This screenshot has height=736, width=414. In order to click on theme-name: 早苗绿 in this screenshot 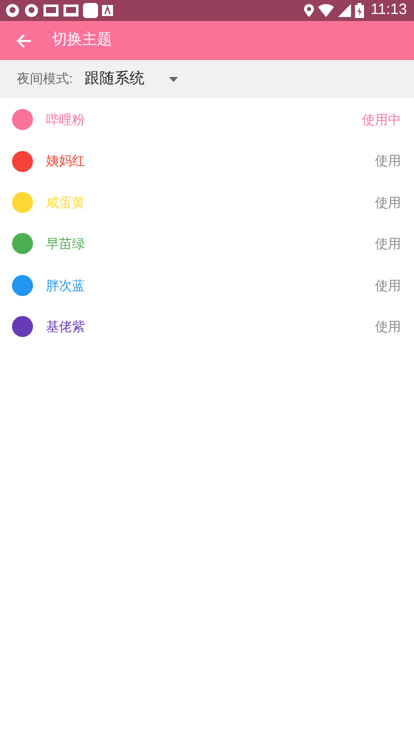, I will do `click(66, 244)`.